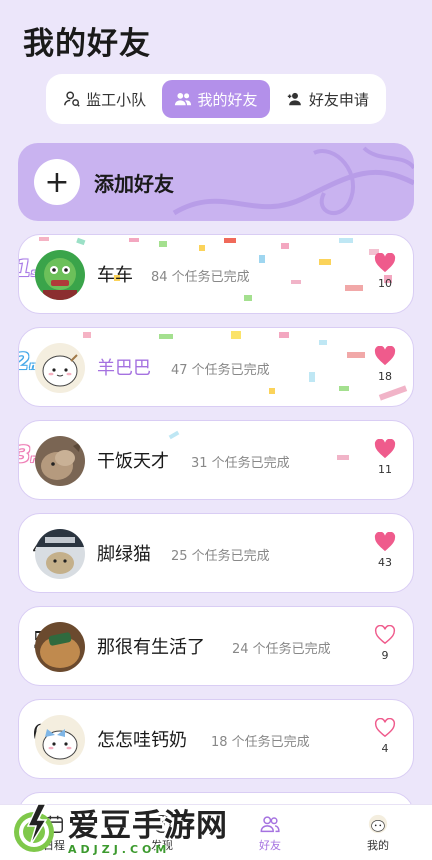 The width and height of the screenshot is (432, 860). Describe the element at coordinates (162, 823) in the screenshot. I see `discover-icon` at that location.